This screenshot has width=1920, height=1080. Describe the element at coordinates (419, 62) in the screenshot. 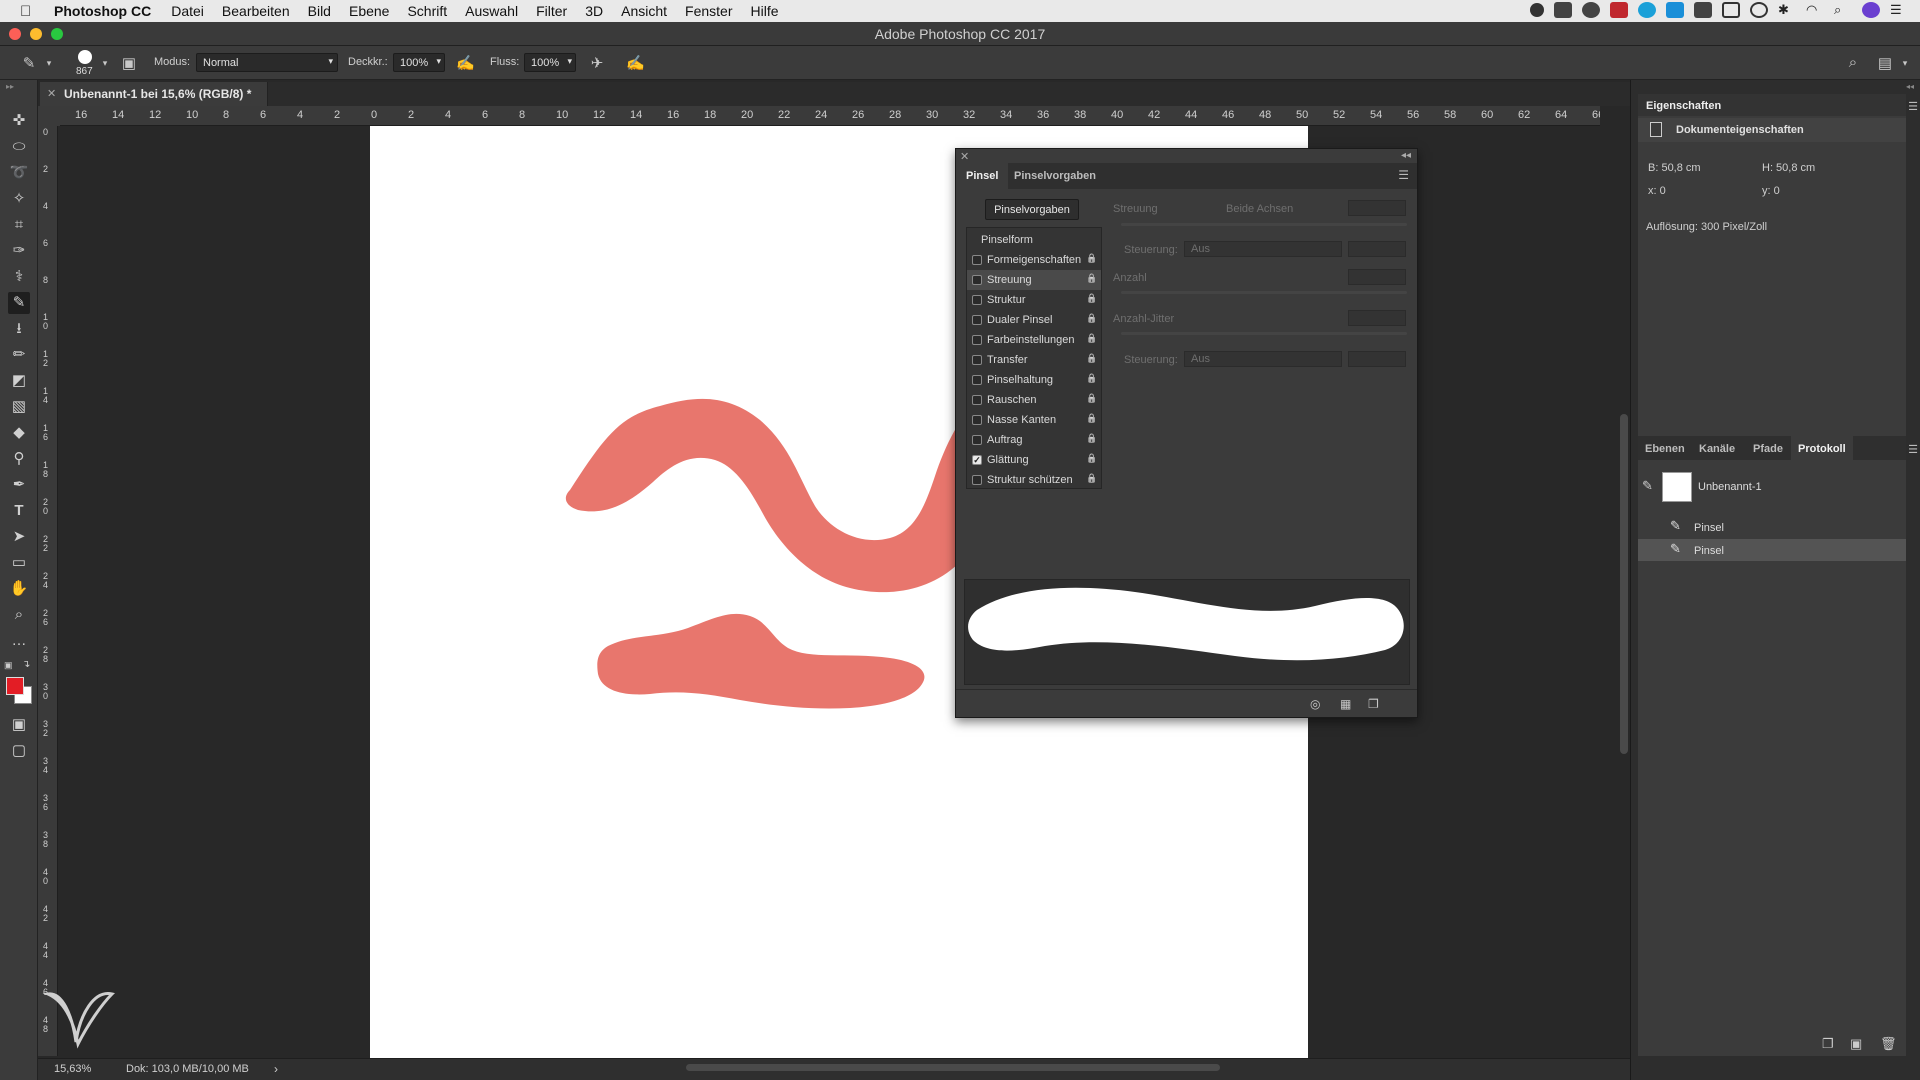

I see `opacity-input: 100% ▾` at that location.